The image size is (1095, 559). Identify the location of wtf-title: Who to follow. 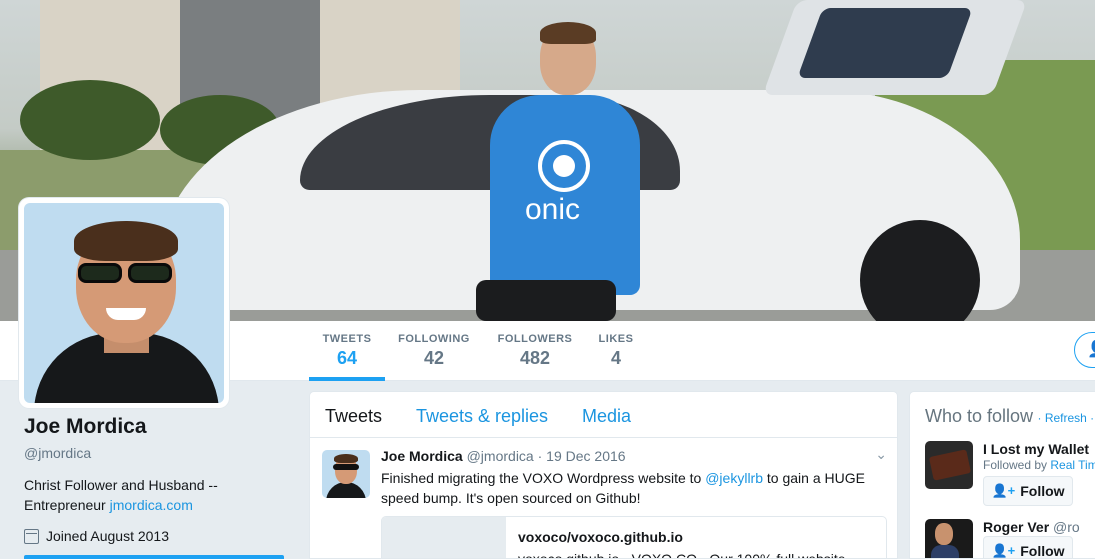
(979, 416).